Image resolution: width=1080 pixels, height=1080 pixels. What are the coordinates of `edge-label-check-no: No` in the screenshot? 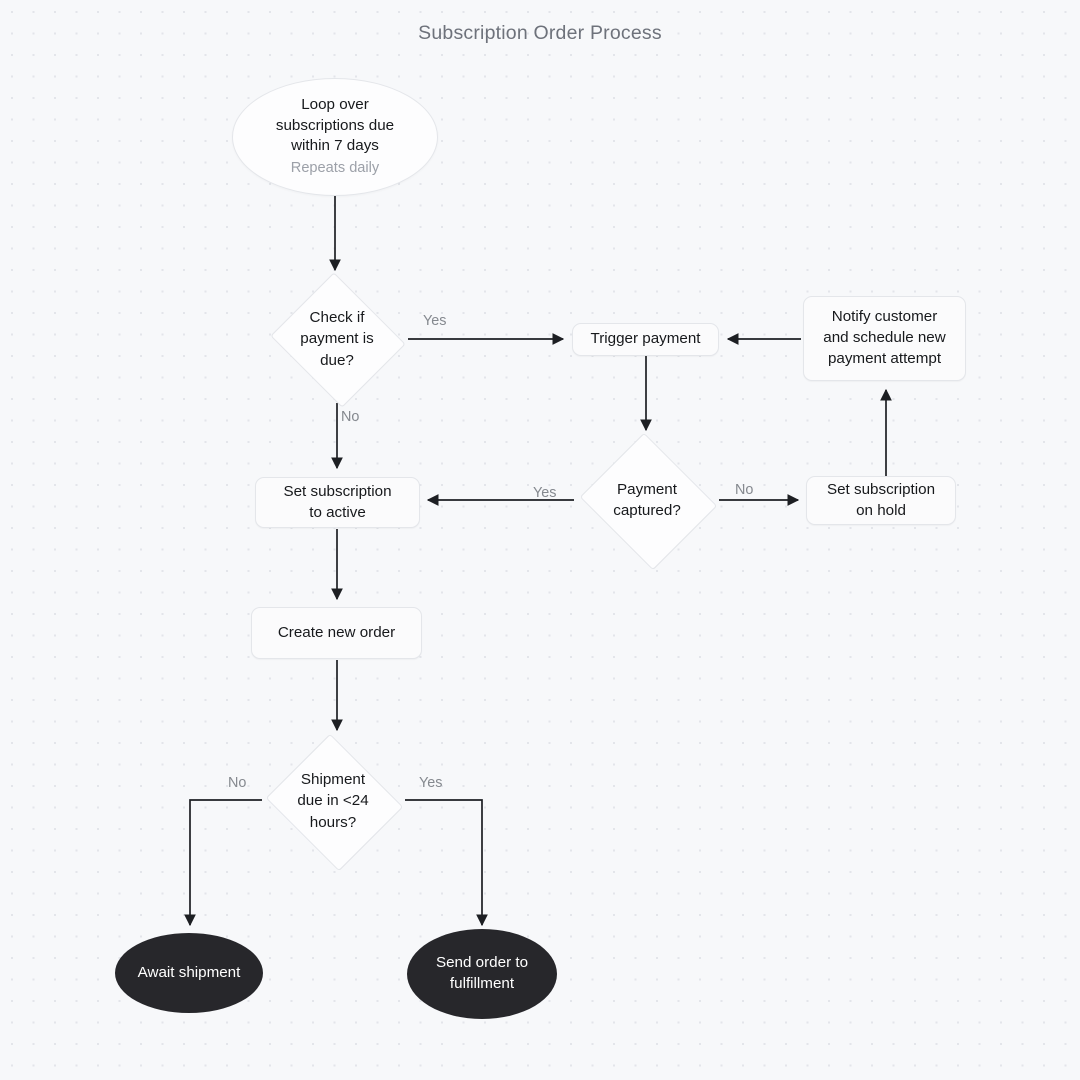 It's located at (350, 417).